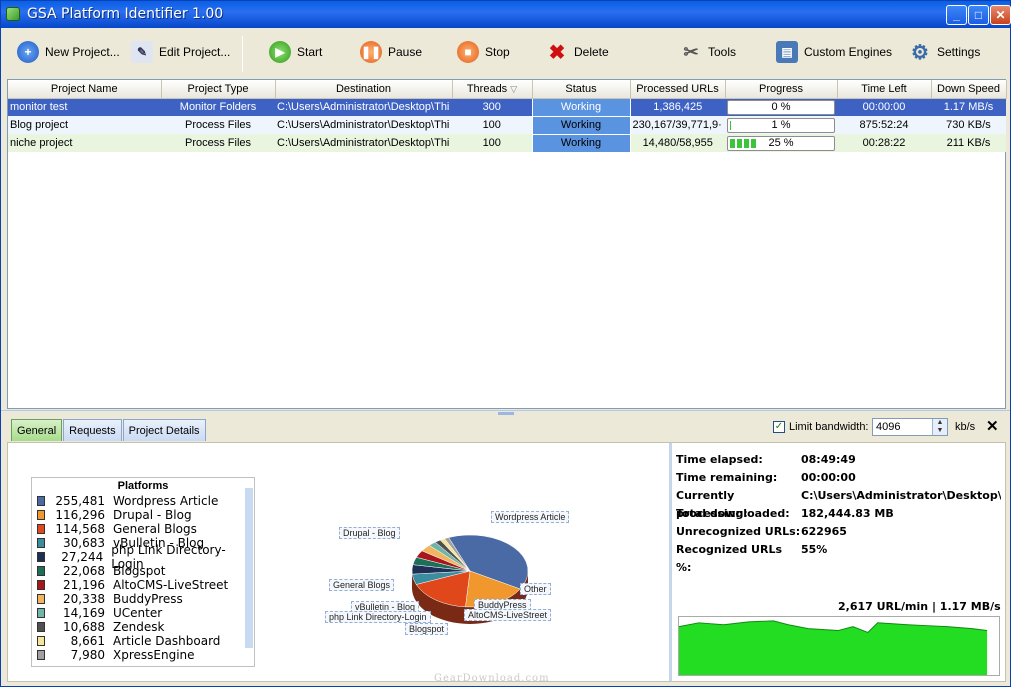  What do you see at coordinates (939, 427) in the screenshot?
I see `bandwidth-spinner: ▲ ▼` at bounding box center [939, 427].